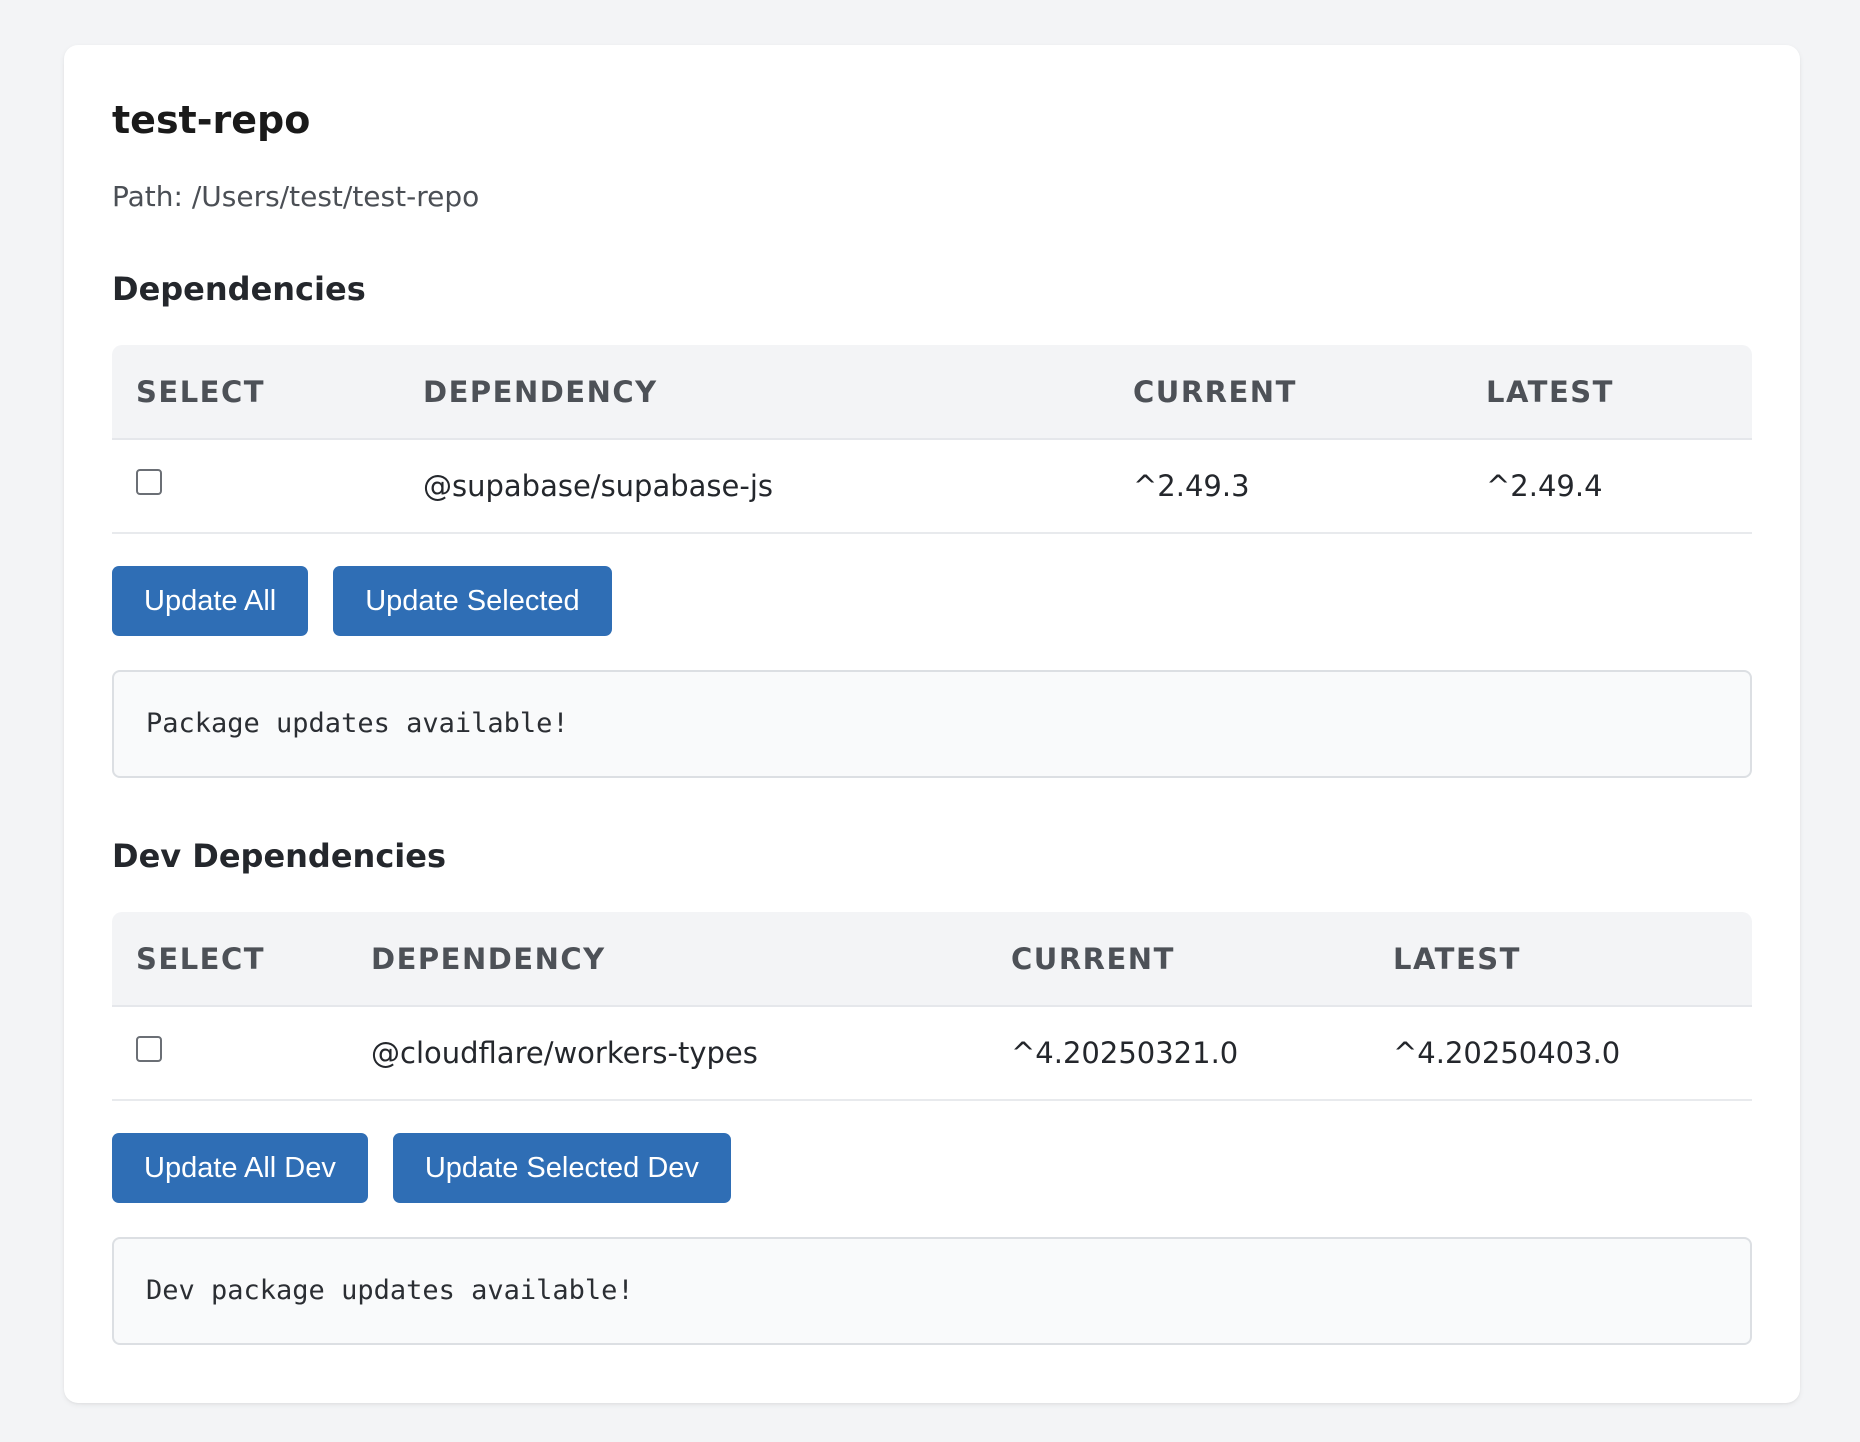  I want to click on dependencies-header-row: SELECT DEPENDENCY CURRENT LATEST, so click(932, 392).